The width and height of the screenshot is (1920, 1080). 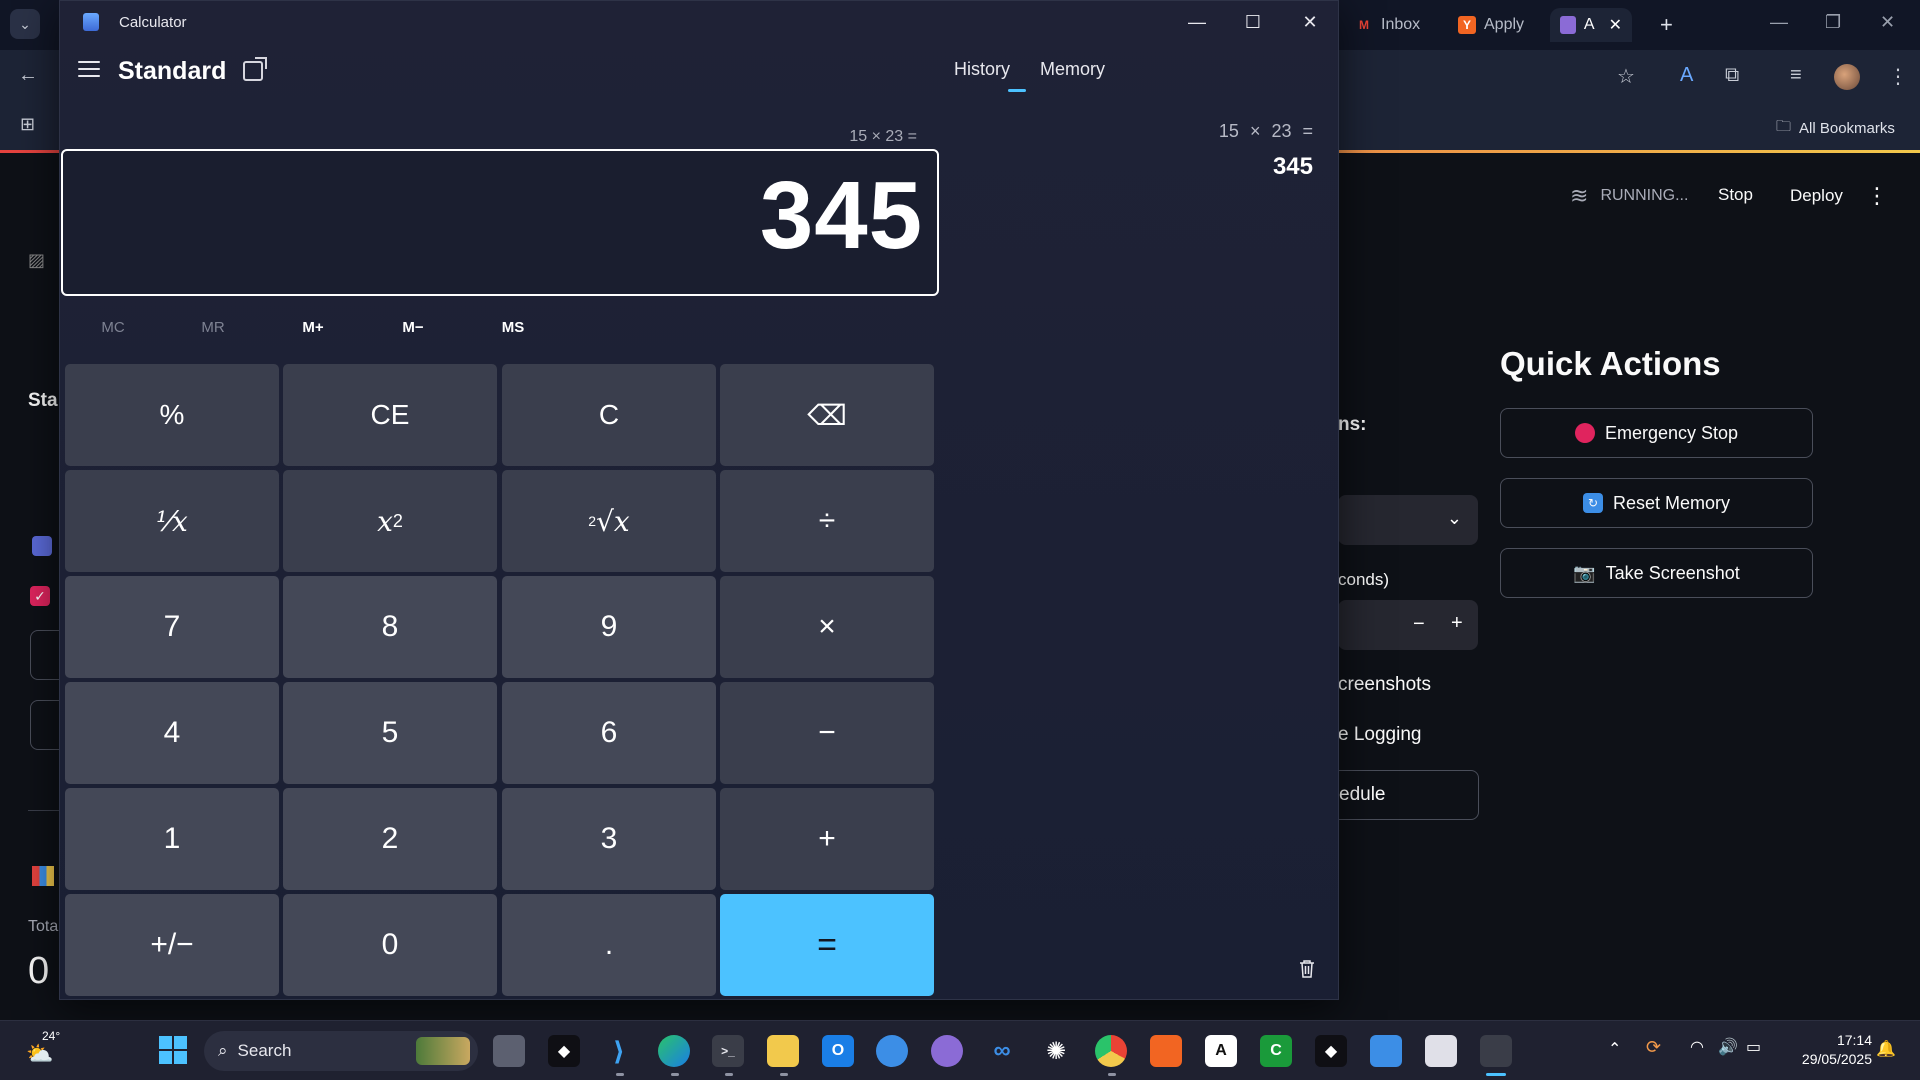 I want to click on notifications-icon: 🔔, so click(x=1886, y=1049).